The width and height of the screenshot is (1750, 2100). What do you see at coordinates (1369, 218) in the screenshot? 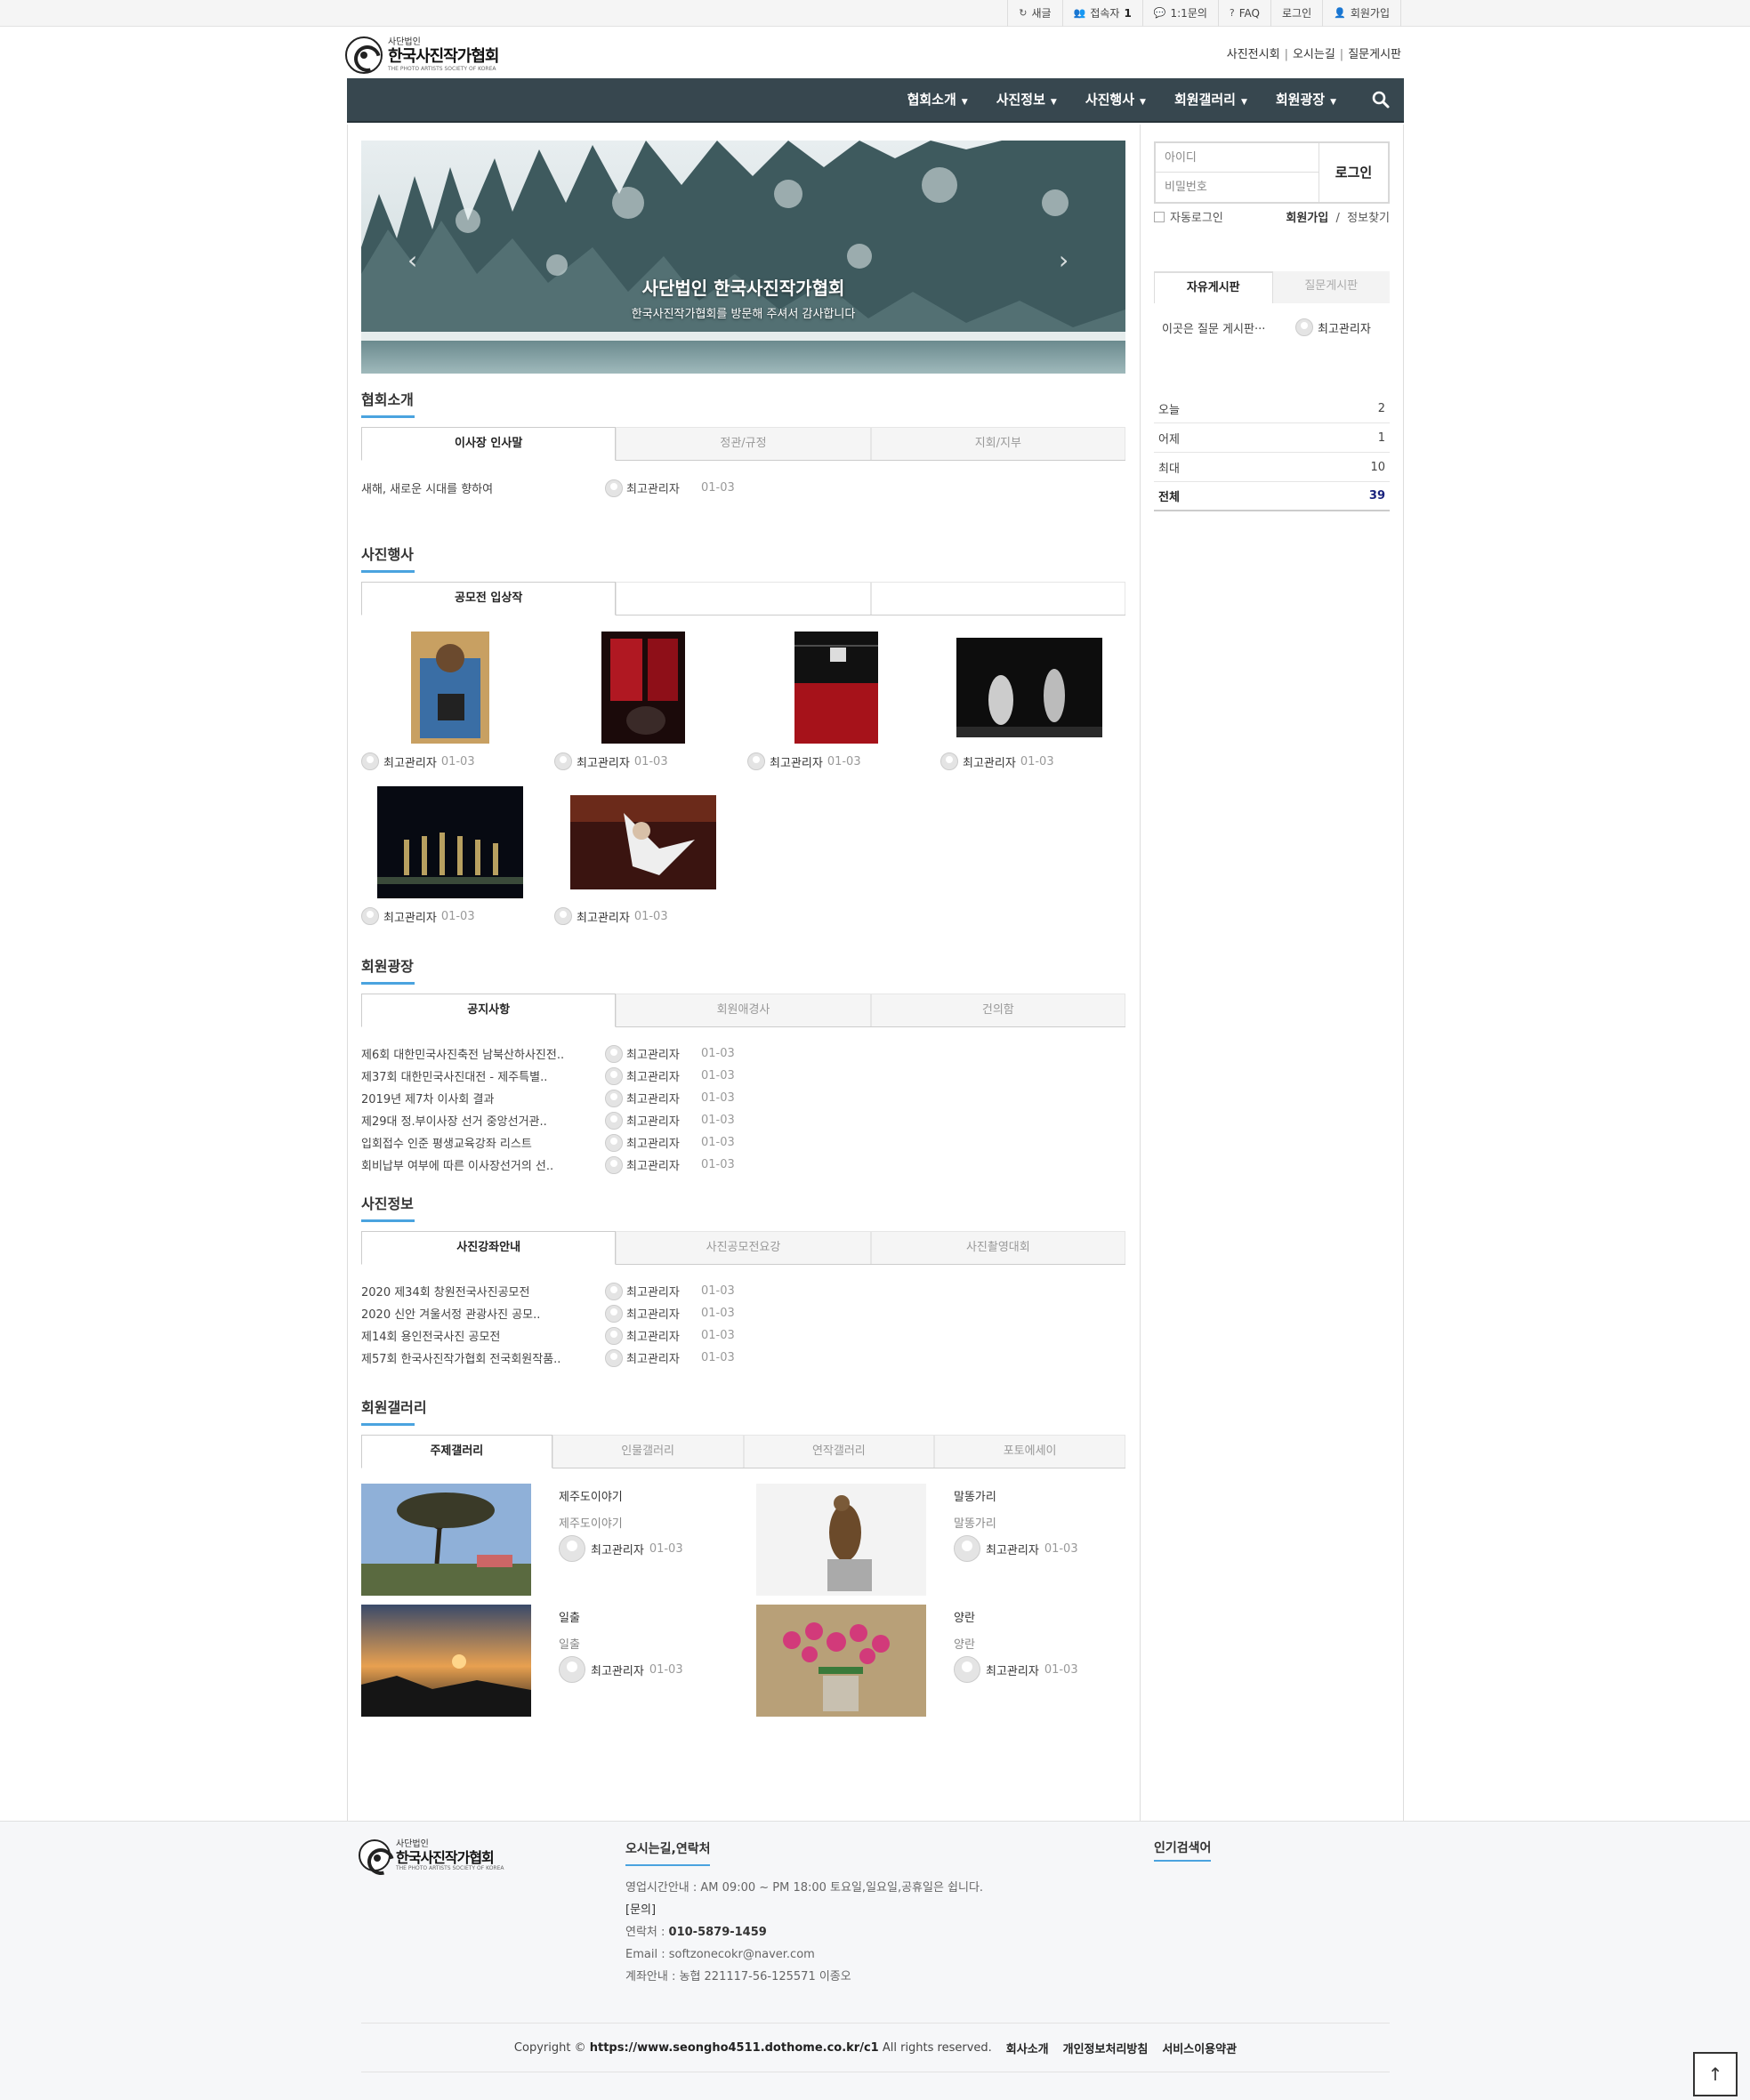
I see `find-account-link: 정보찾기` at bounding box center [1369, 218].